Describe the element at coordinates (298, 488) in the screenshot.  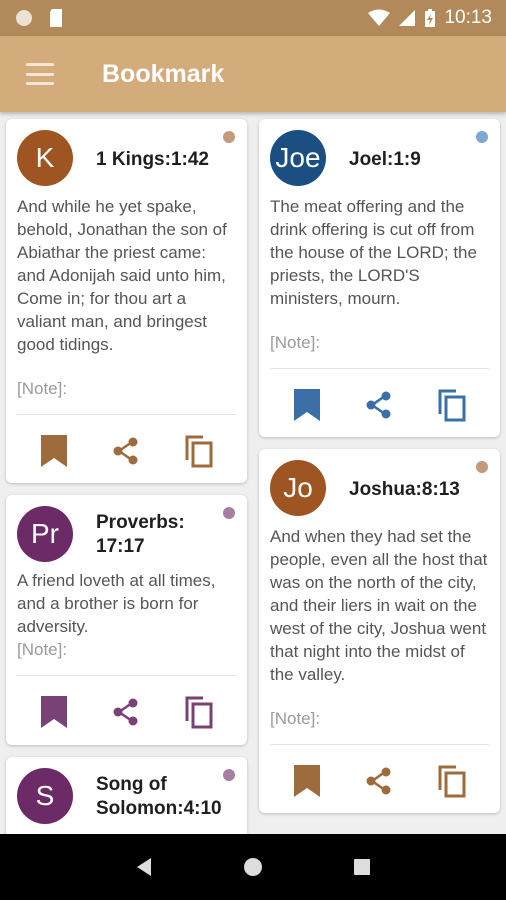
I see `avatar: Jo` at that location.